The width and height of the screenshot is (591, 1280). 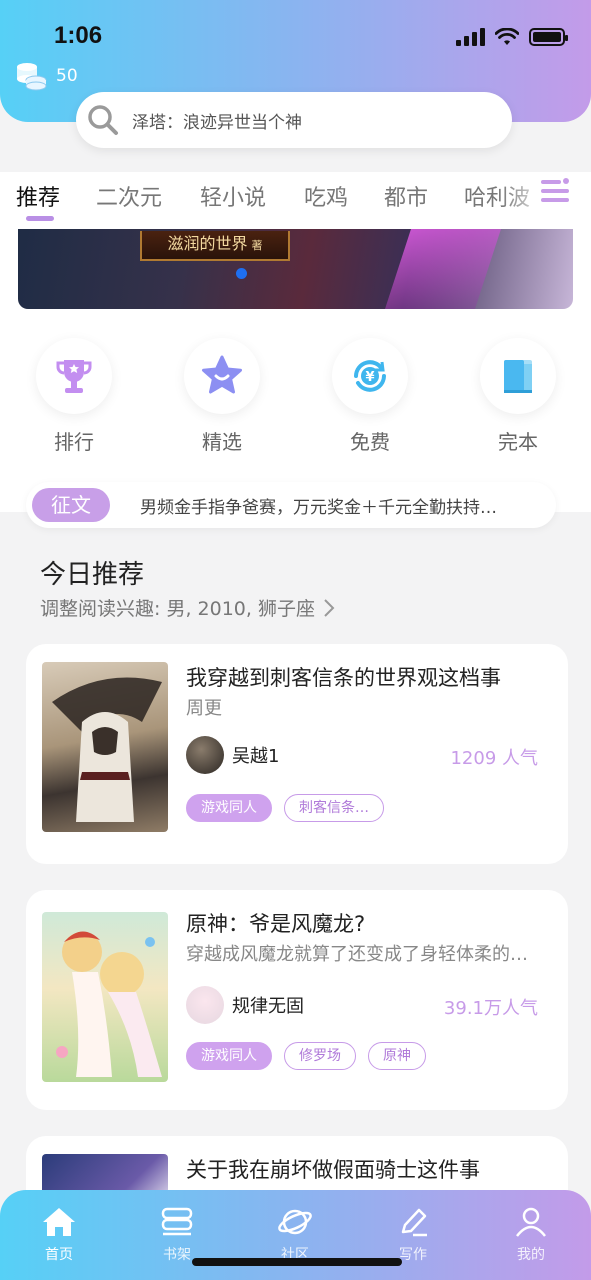 What do you see at coordinates (59, 1222) in the screenshot?
I see `home-icon` at bounding box center [59, 1222].